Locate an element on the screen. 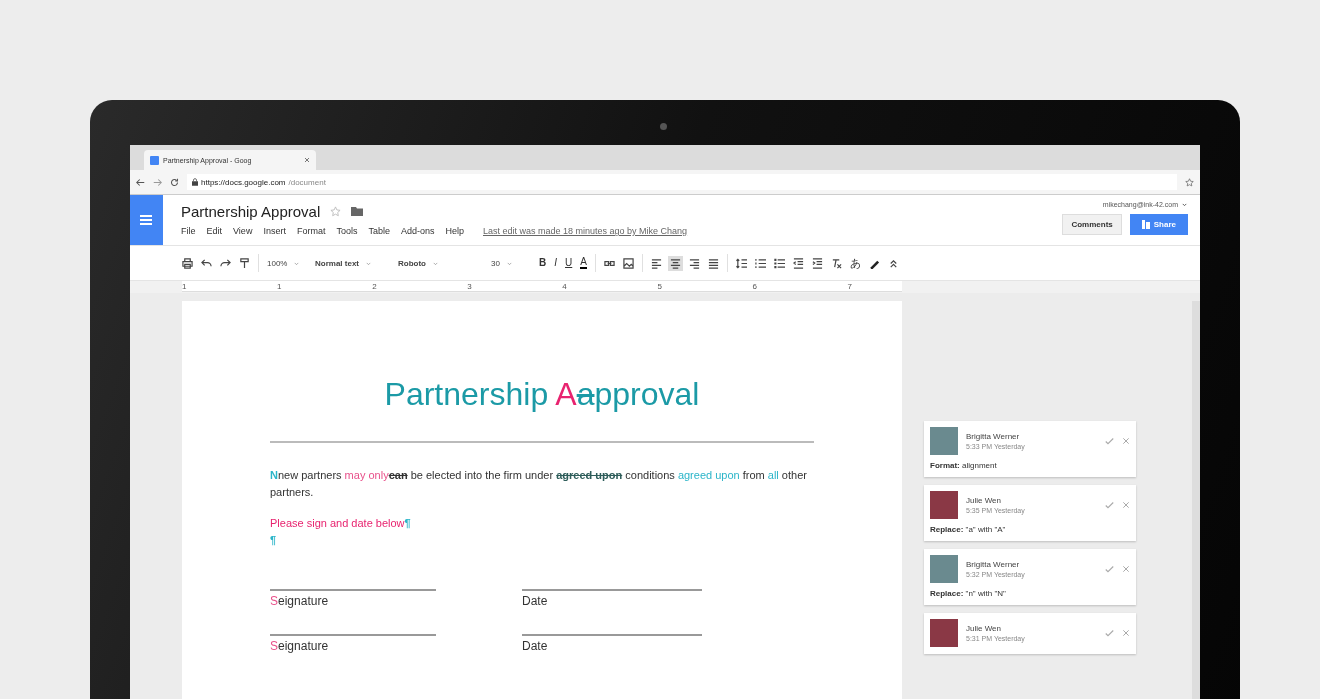  folder-icon is located at coordinates (357, 211).